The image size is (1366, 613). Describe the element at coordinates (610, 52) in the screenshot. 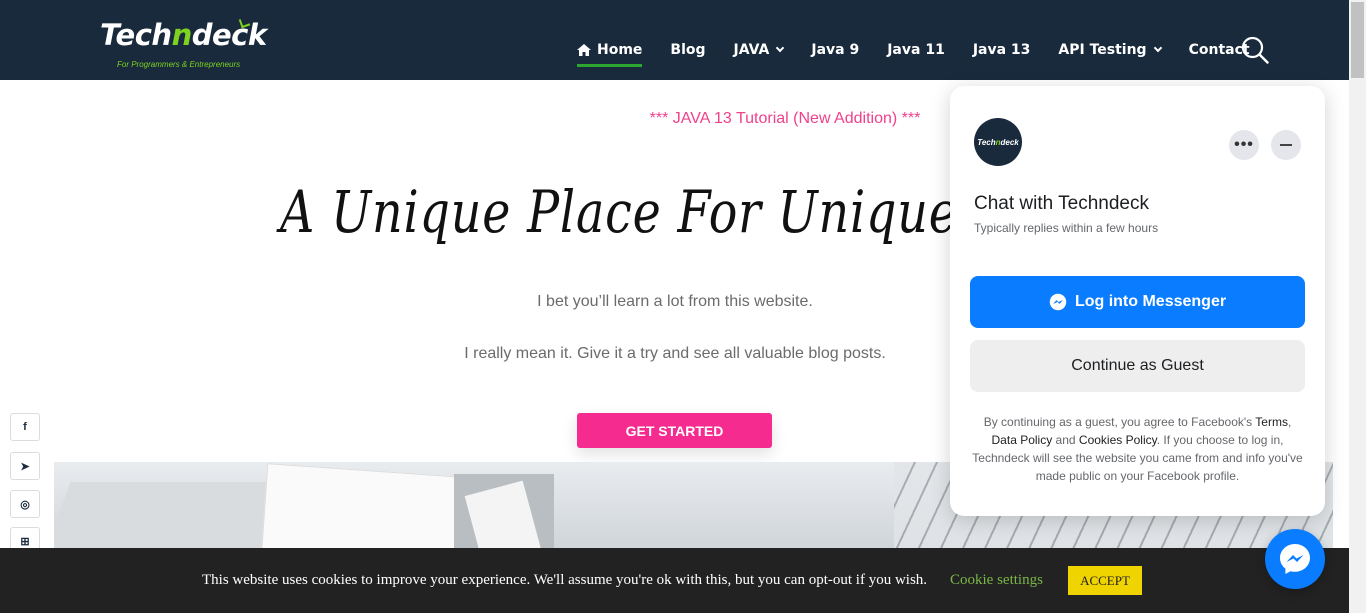

I see `nav-home: Home` at that location.